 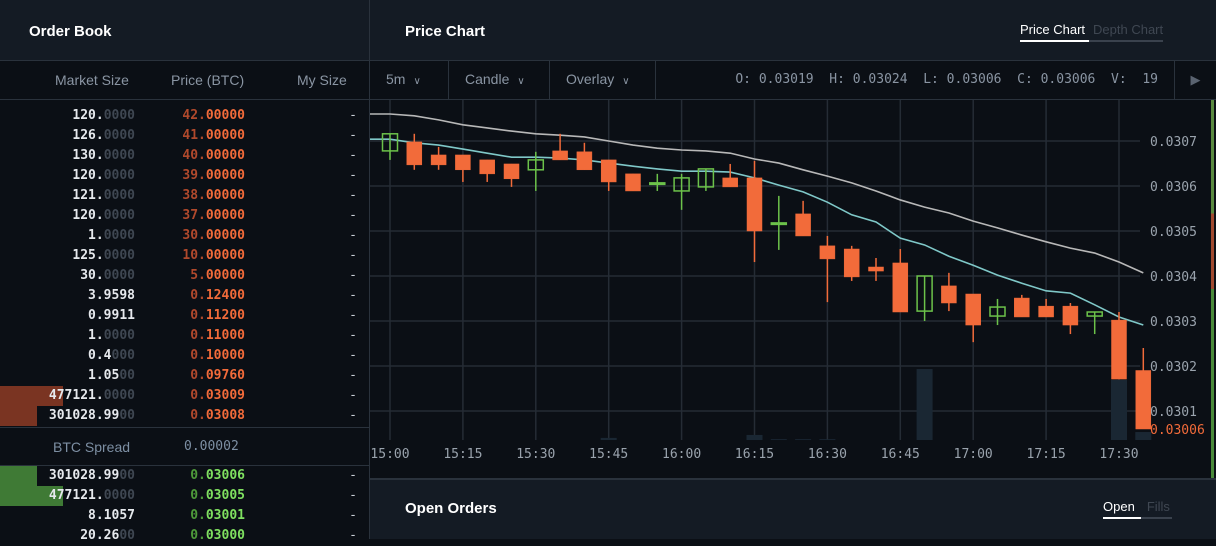 I want to click on x-tick-label: 16:15, so click(x=754, y=454).